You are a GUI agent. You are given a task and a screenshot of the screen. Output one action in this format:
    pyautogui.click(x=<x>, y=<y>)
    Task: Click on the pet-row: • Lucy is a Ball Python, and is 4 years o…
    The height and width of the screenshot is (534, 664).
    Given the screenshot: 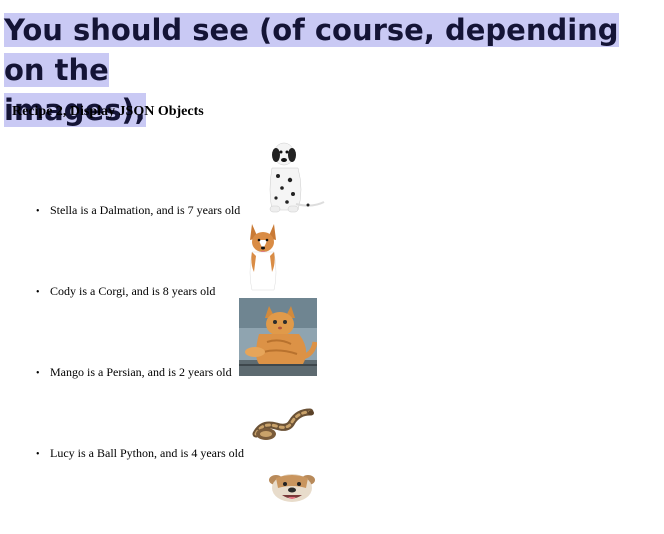 What is the action you would take?
    pyautogui.click(x=140, y=453)
    